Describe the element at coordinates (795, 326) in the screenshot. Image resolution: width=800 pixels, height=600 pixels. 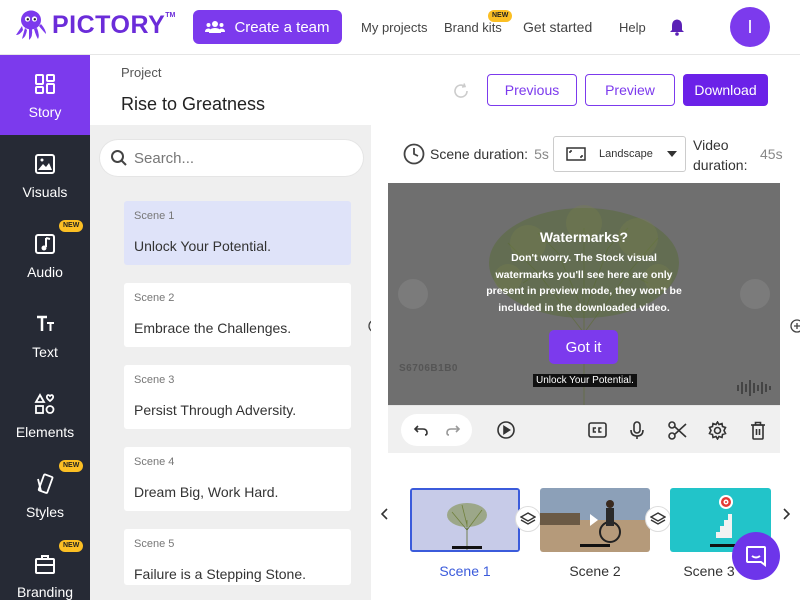
I see `add-scene-after-icon` at that location.